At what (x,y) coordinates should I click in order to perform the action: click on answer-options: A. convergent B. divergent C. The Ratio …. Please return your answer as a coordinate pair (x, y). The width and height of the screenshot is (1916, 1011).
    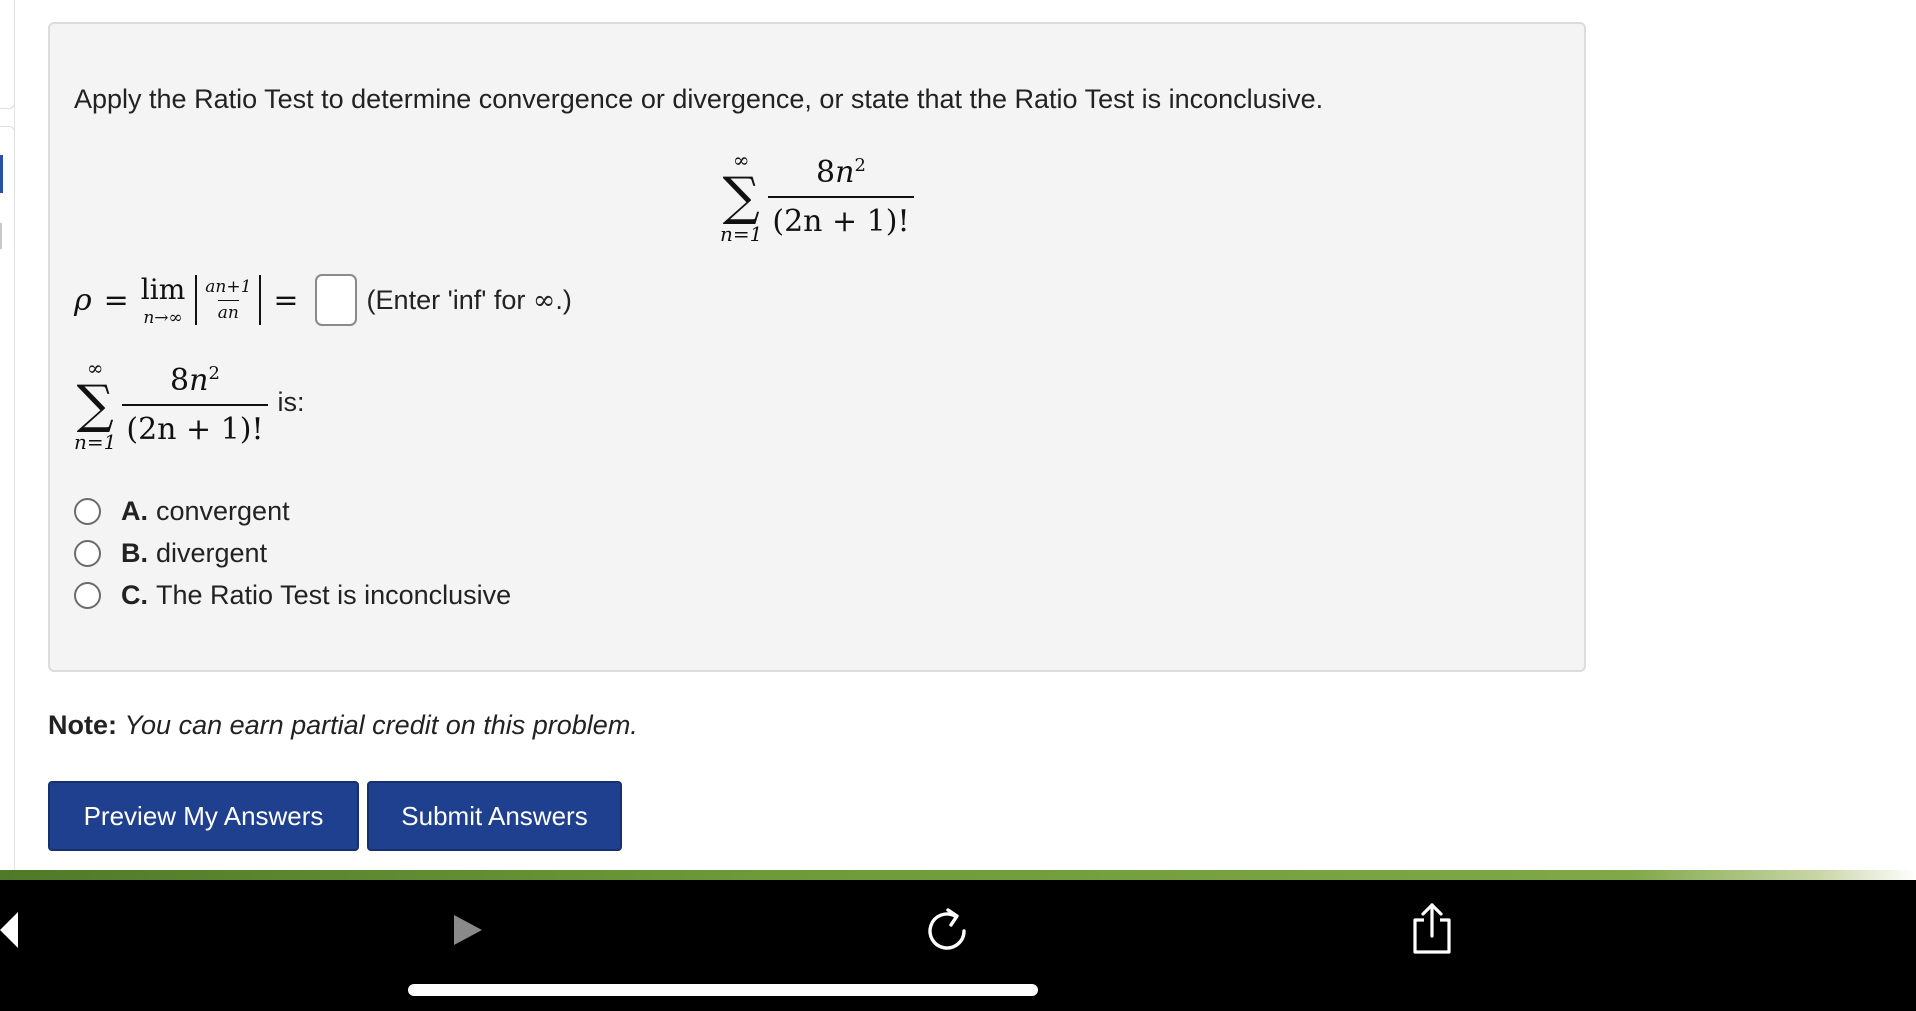
    Looking at the image, I should click on (292, 553).